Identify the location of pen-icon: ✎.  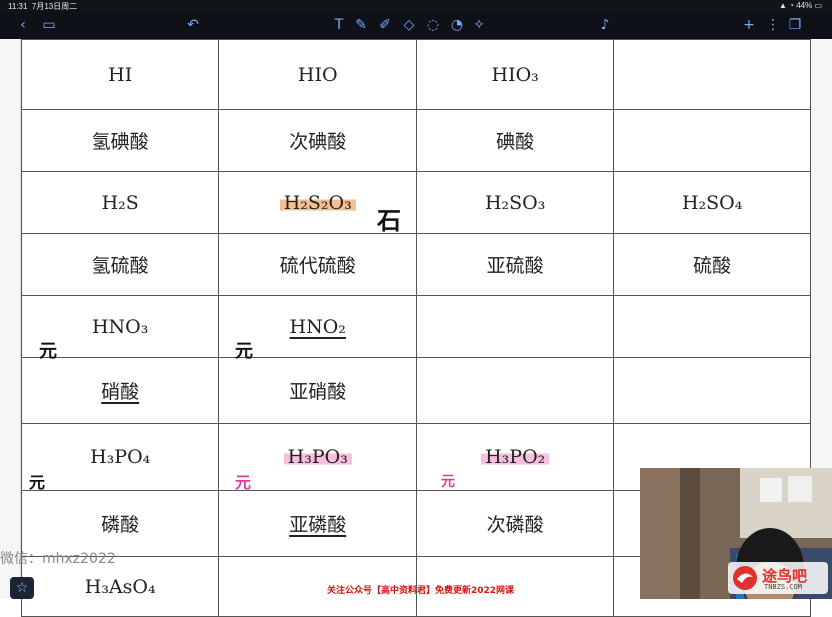
(361, 25).